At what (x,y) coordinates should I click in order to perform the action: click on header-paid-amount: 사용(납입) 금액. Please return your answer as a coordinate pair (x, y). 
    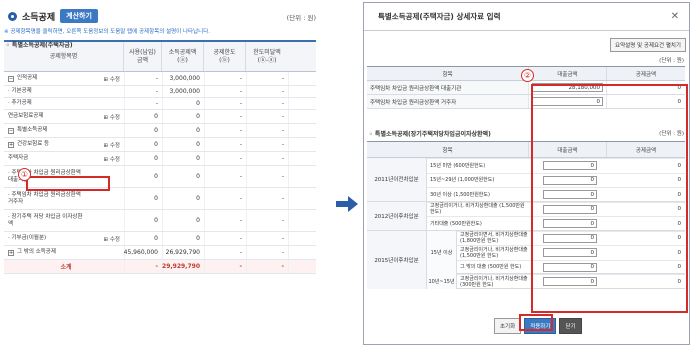
    Looking at the image, I should click on (143, 56).